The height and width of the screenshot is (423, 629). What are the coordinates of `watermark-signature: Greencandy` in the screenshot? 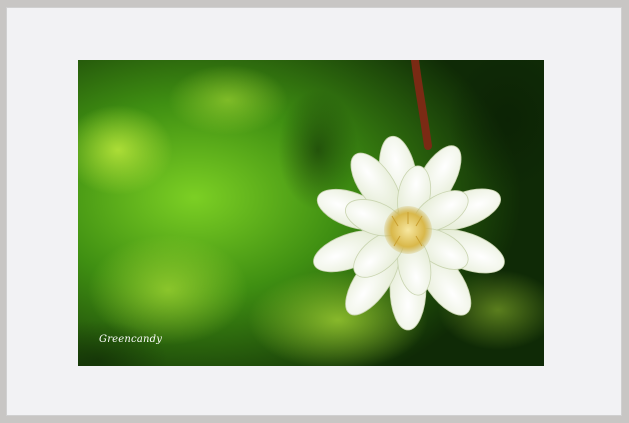 It's located at (131, 339).